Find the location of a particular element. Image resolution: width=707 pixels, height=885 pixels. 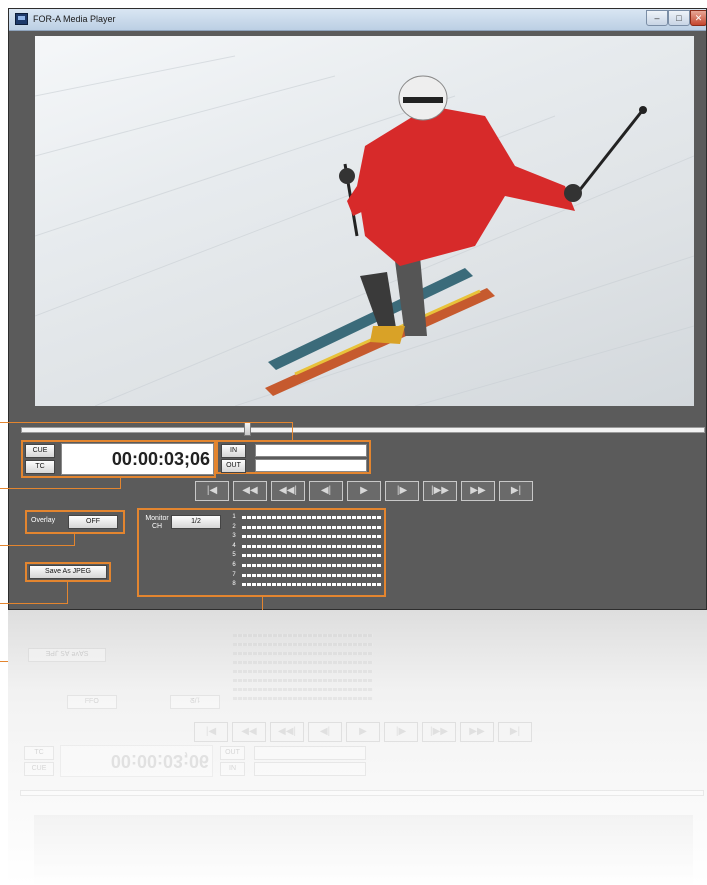

reflection-transport: |◀ is located at coordinates (211, 732).